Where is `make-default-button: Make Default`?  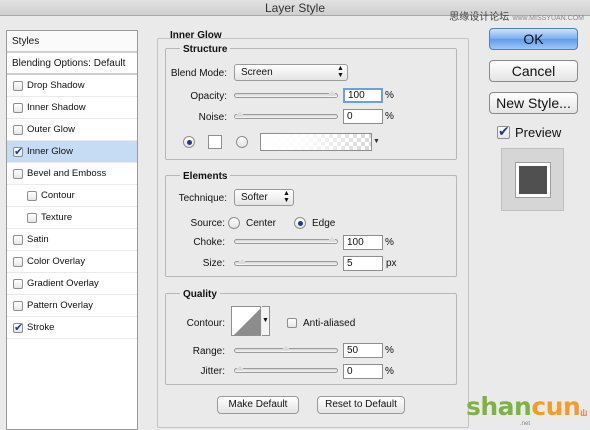 make-default-button: Make Default is located at coordinates (258, 405).